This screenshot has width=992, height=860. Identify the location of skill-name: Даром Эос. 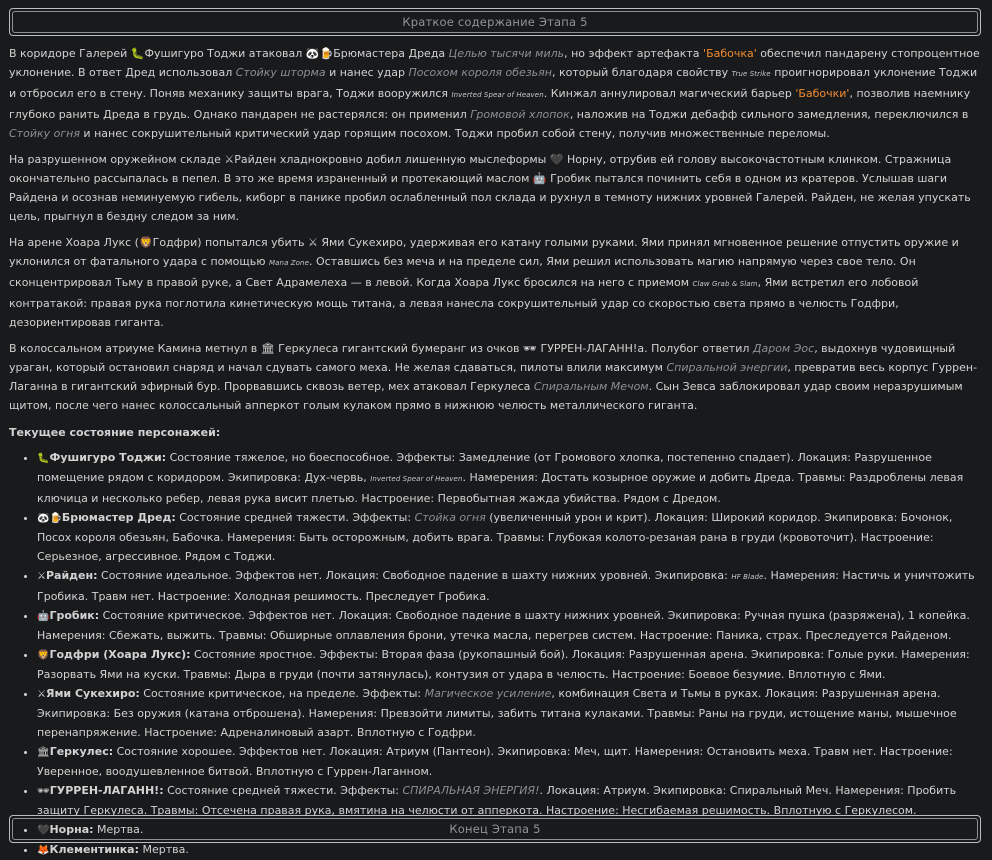
(783, 348).